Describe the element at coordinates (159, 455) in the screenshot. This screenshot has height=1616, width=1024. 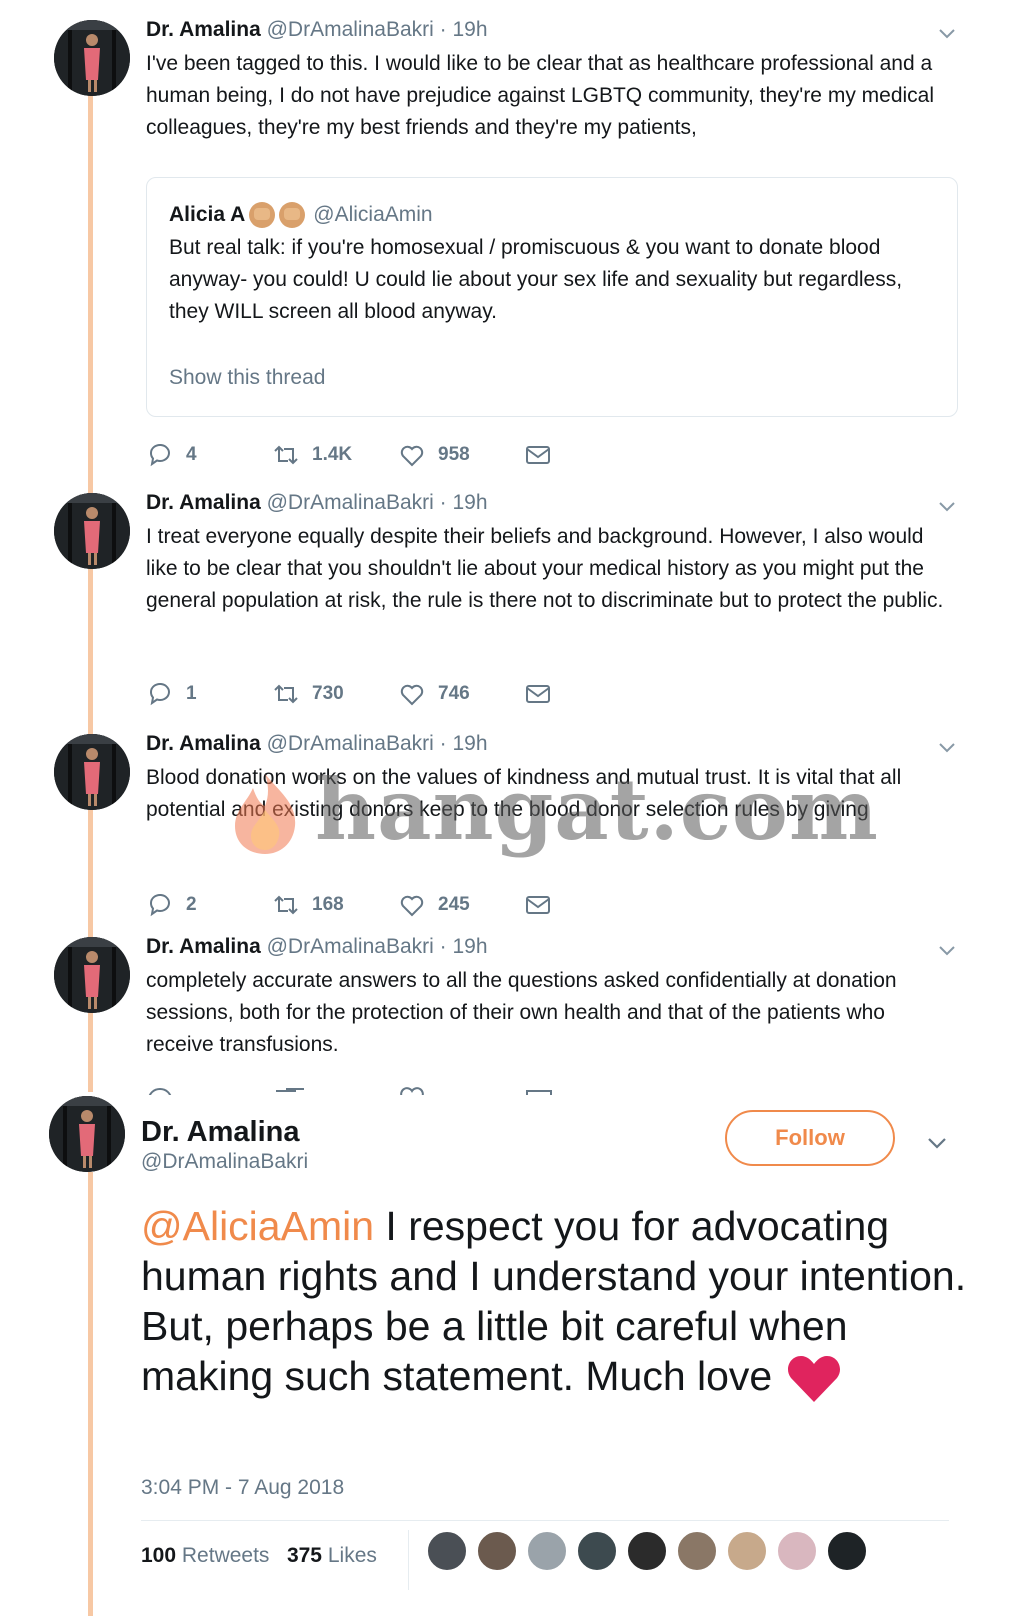
I see `reply-icon` at that location.